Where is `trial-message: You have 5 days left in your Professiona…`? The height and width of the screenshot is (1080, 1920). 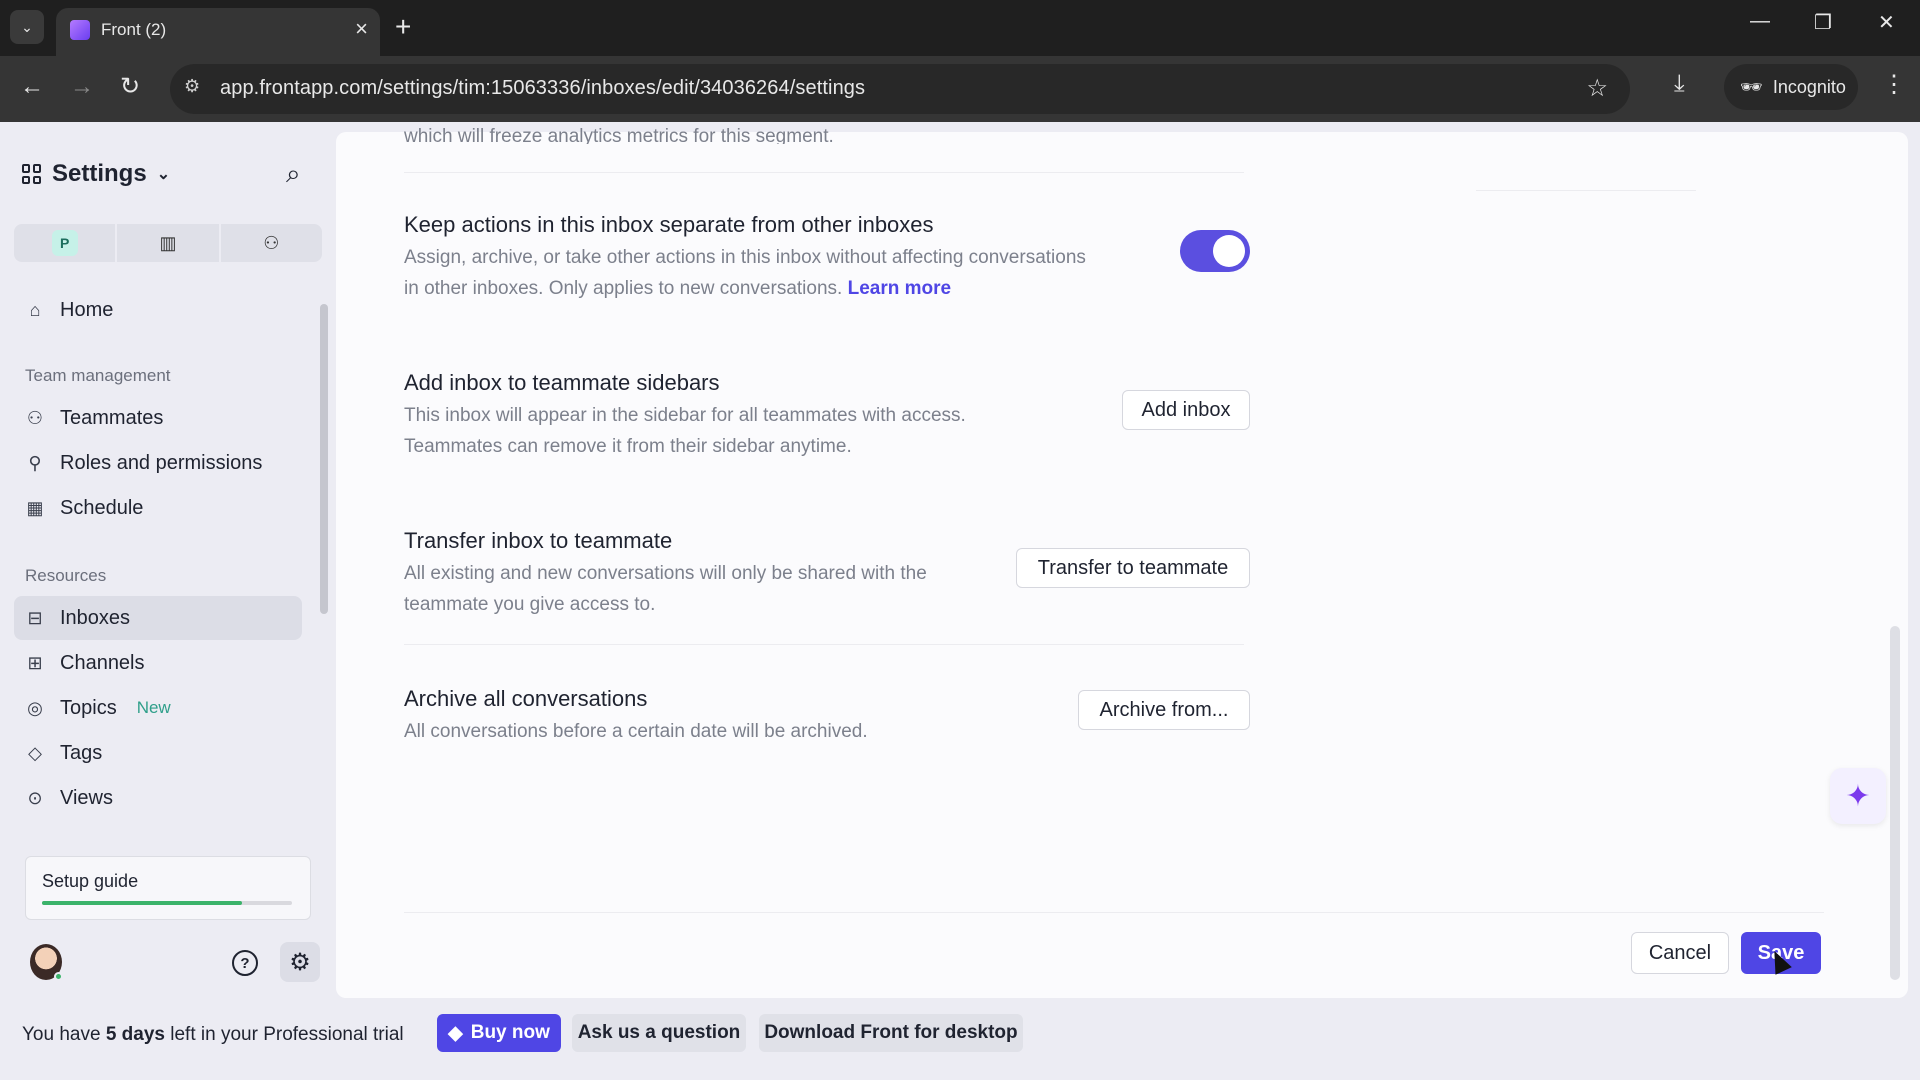
trial-message: You have 5 days left in your Professiona… is located at coordinates (213, 1035).